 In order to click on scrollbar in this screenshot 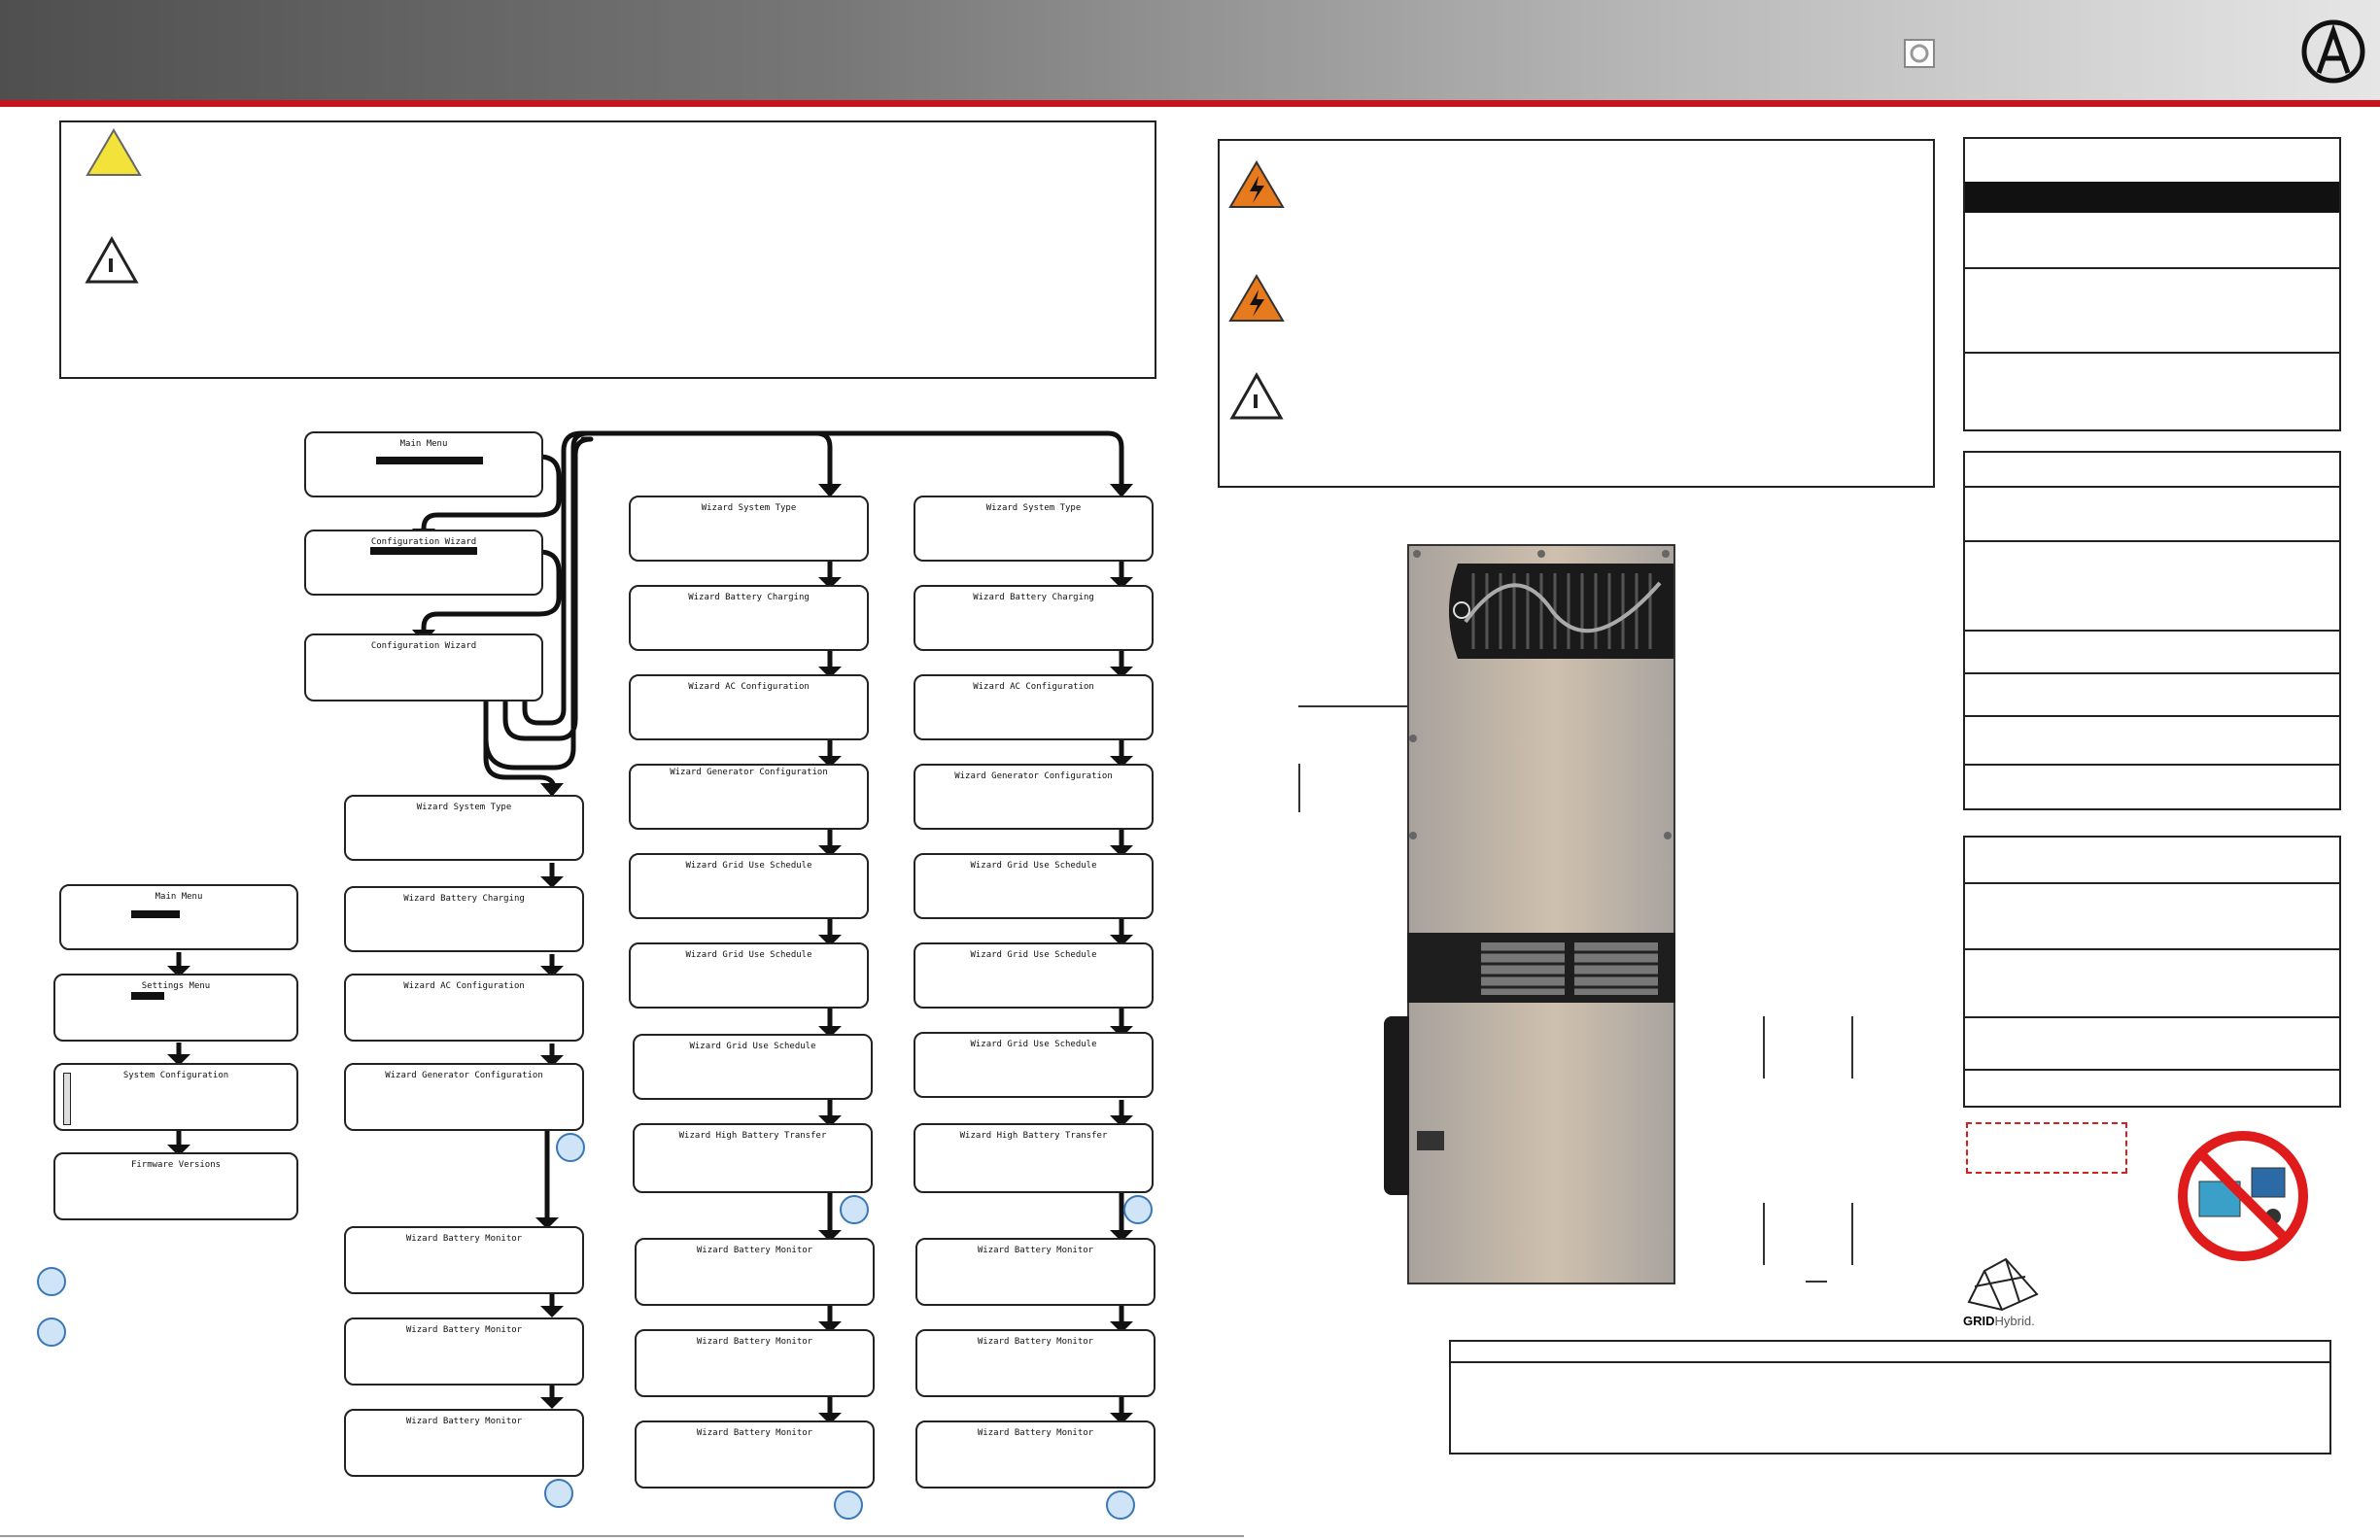, I will do `click(67, 1099)`.